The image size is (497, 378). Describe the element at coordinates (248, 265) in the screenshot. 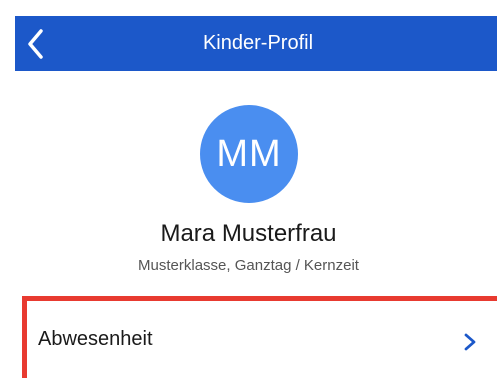

I see `child-class-info: Musterklasse, Ganztag / Kernzeit` at that location.